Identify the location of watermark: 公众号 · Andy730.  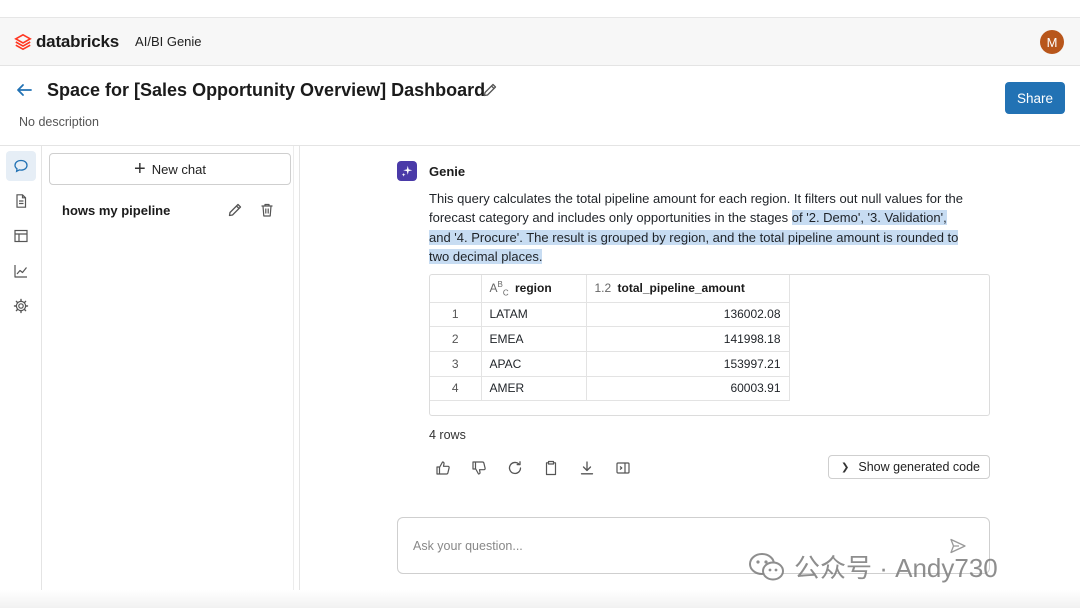
(873, 566).